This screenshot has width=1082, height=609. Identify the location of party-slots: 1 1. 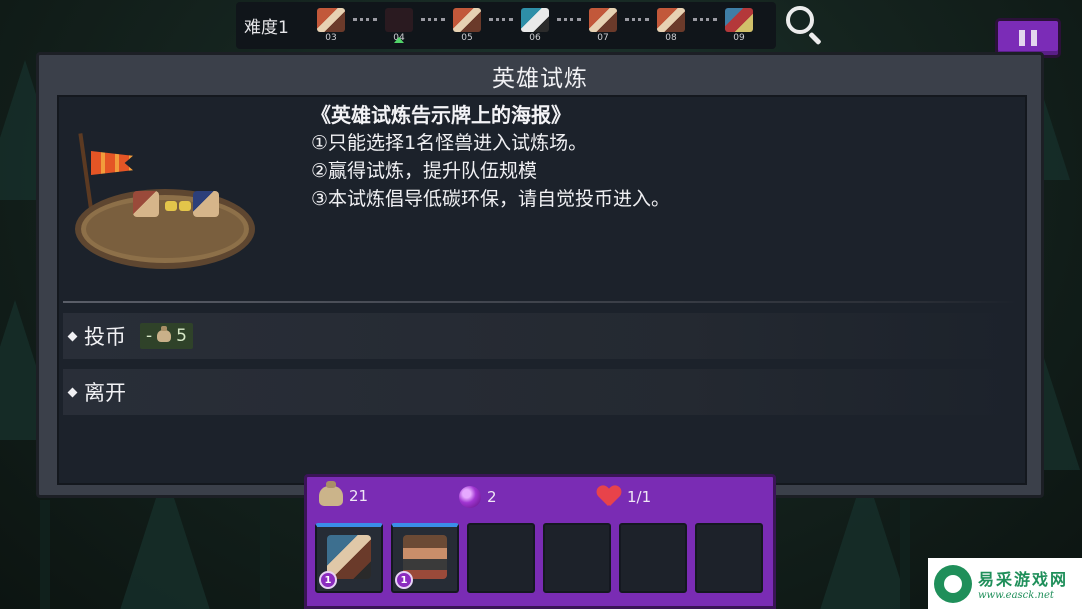
(539, 558).